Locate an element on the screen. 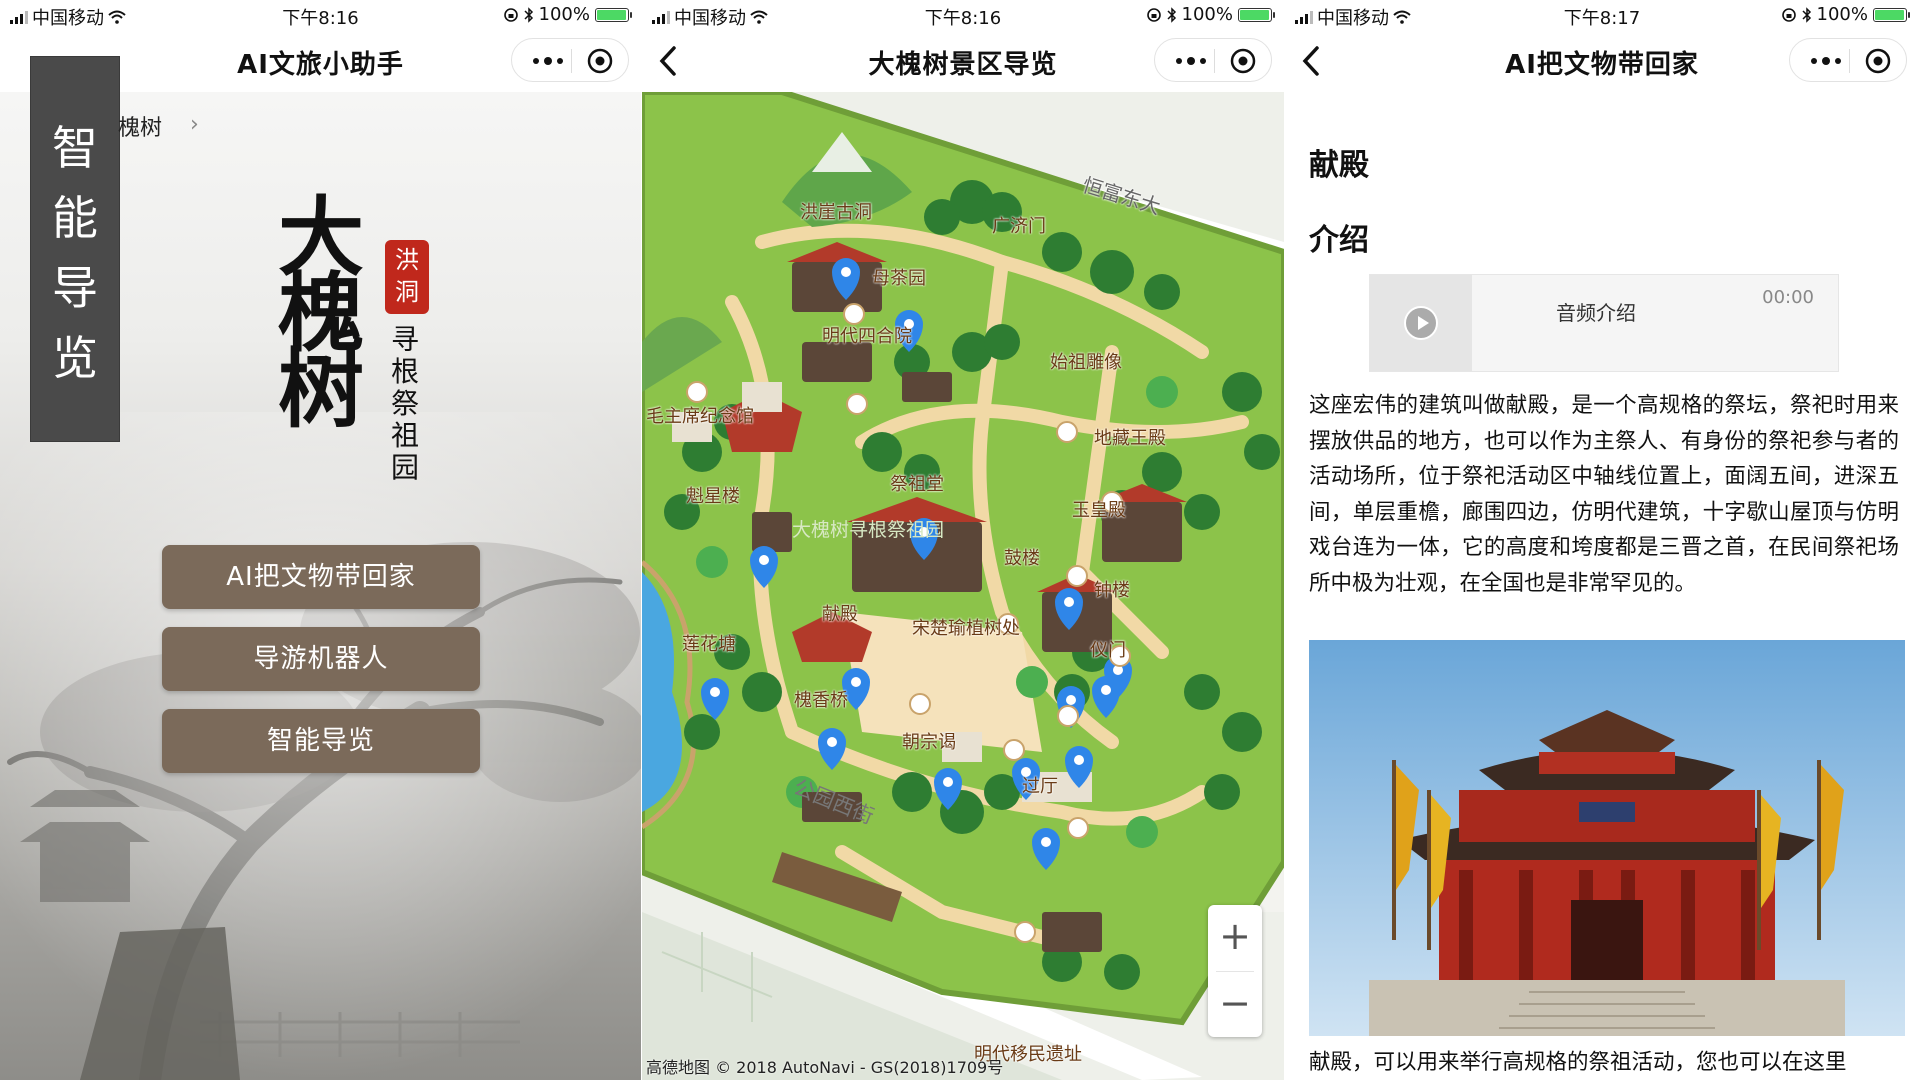  map-label: 广济门 is located at coordinates (1019, 225).